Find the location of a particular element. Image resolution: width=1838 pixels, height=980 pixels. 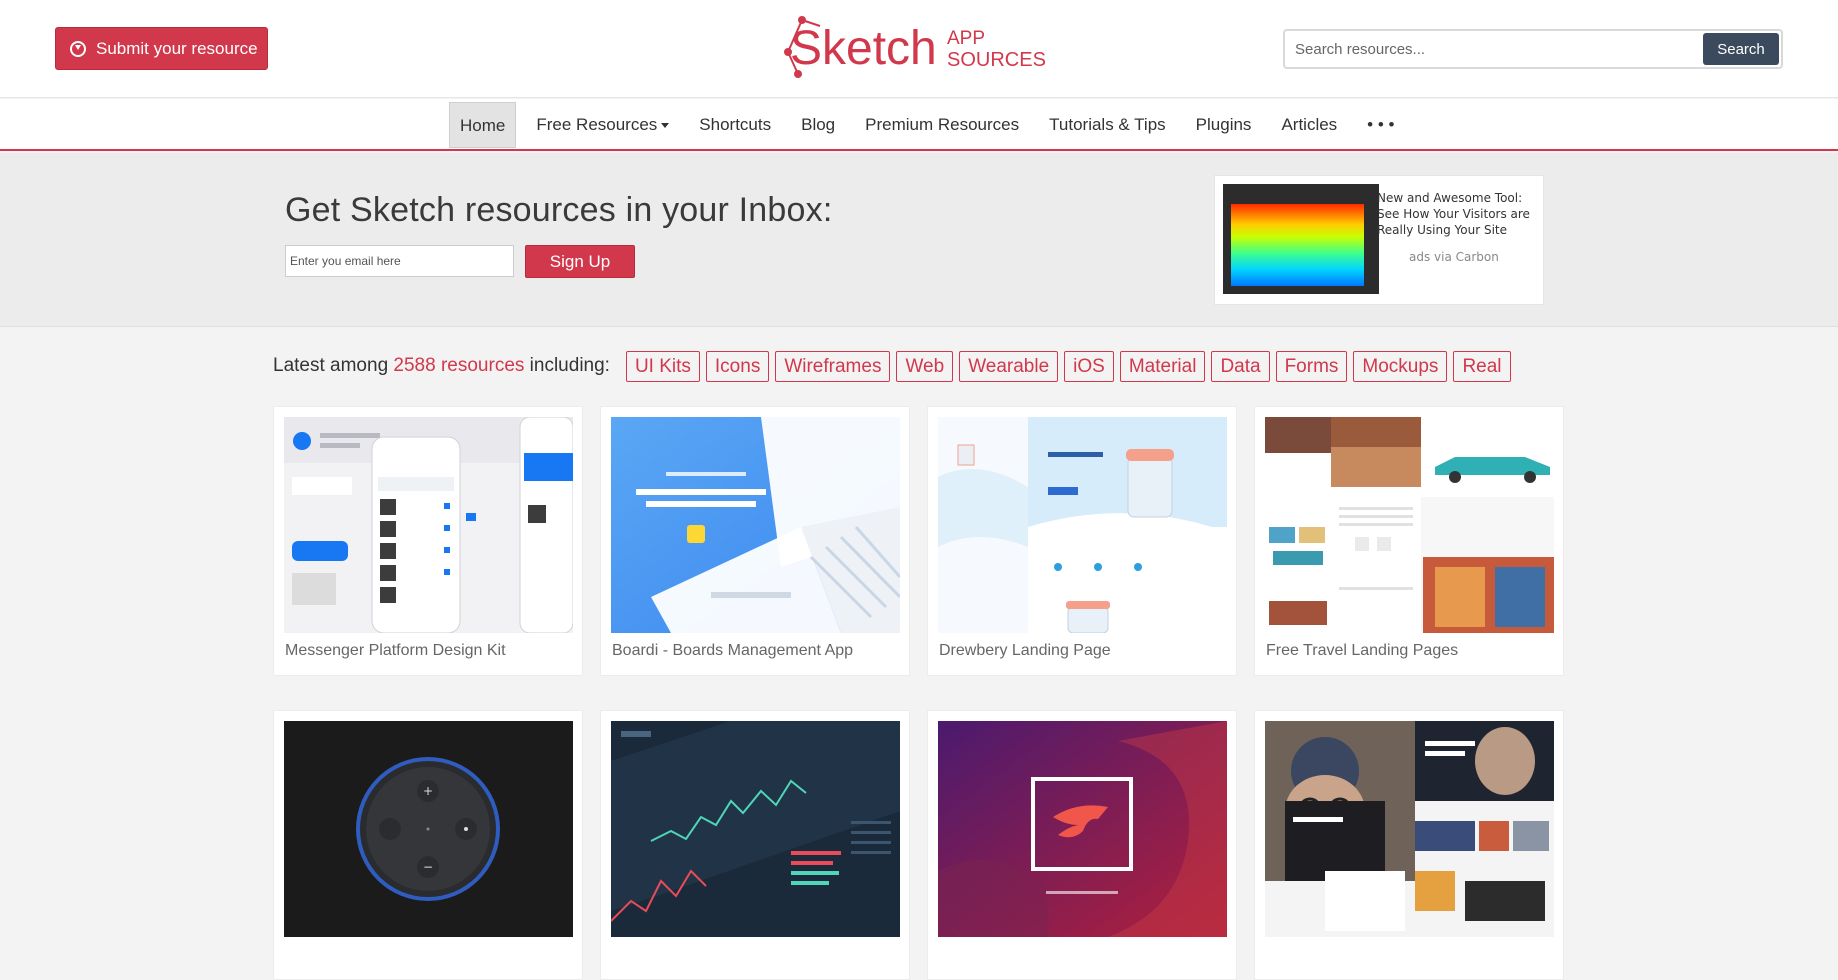

resource-card: Boardi - Boards Management App is located at coordinates (755, 541).